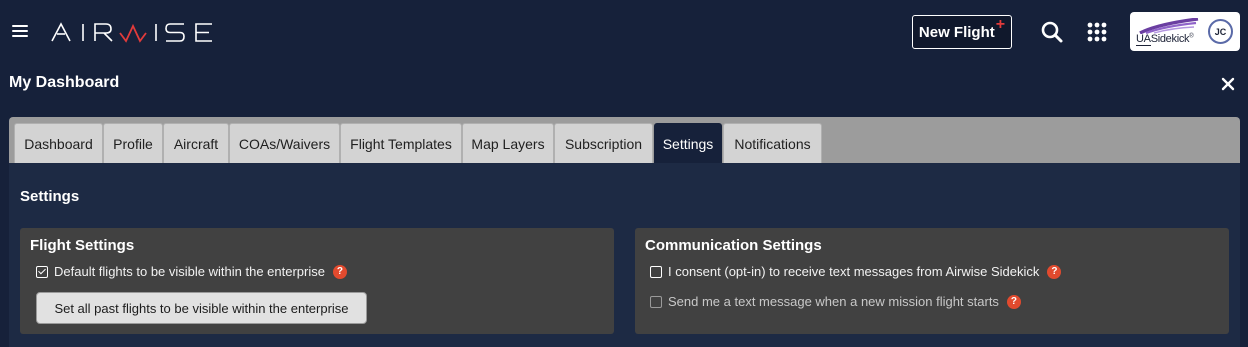 The width and height of the screenshot is (1248, 347). What do you see at coordinates (956, 32) in the screenshot?
I see `new-flight-label: New Flight` at bounding box center [956, 32].